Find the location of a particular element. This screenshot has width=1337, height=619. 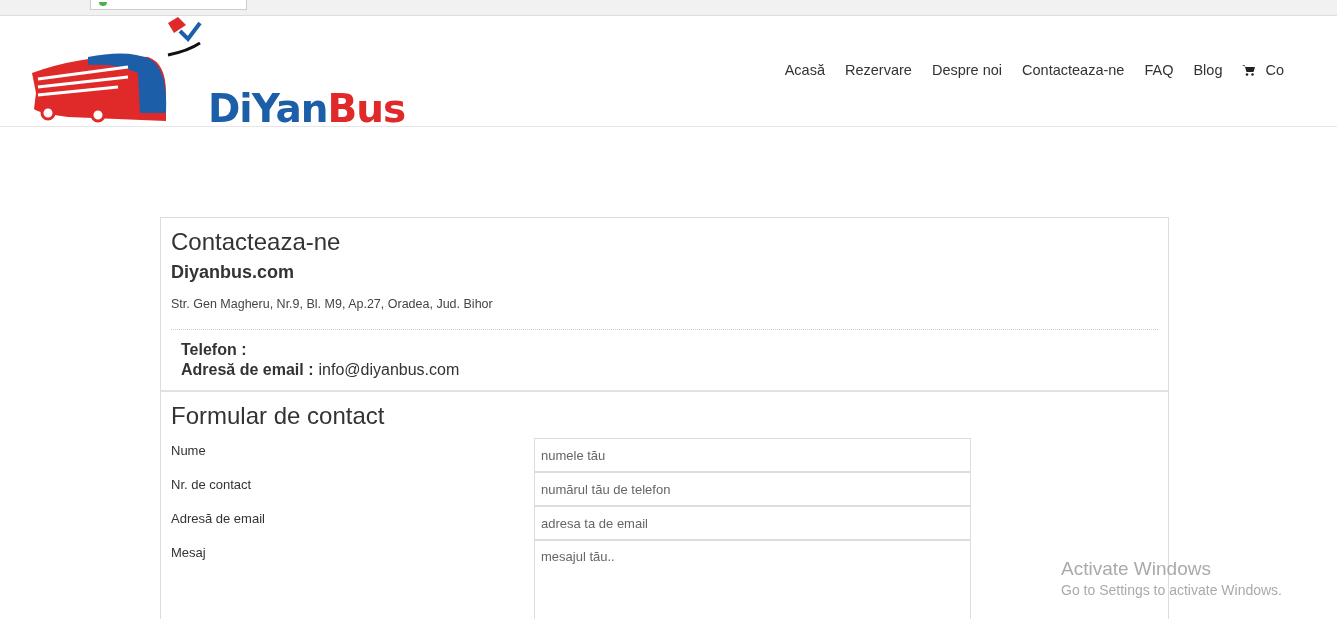

nav-link: Blog is located at coordinates (1208, 70).